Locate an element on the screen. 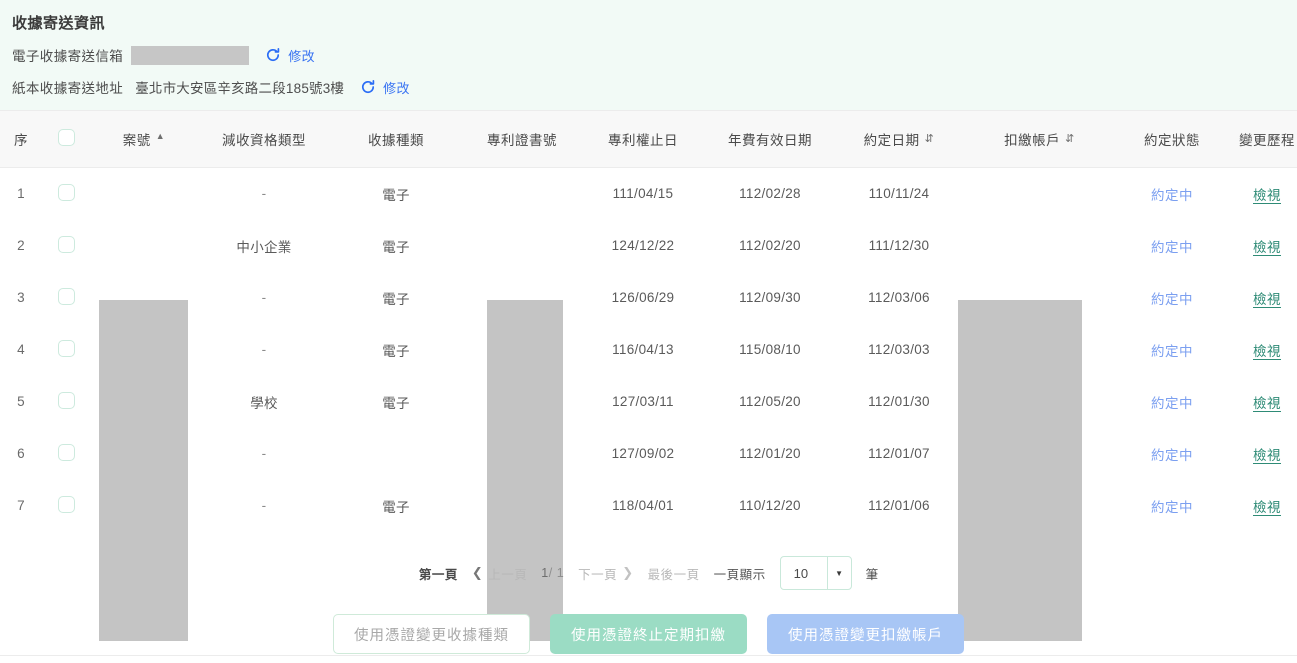 The width and height of the screenshot is (1297, 663). cell-agreement-date: 112/03/06 is located at coordinates (899, 298).